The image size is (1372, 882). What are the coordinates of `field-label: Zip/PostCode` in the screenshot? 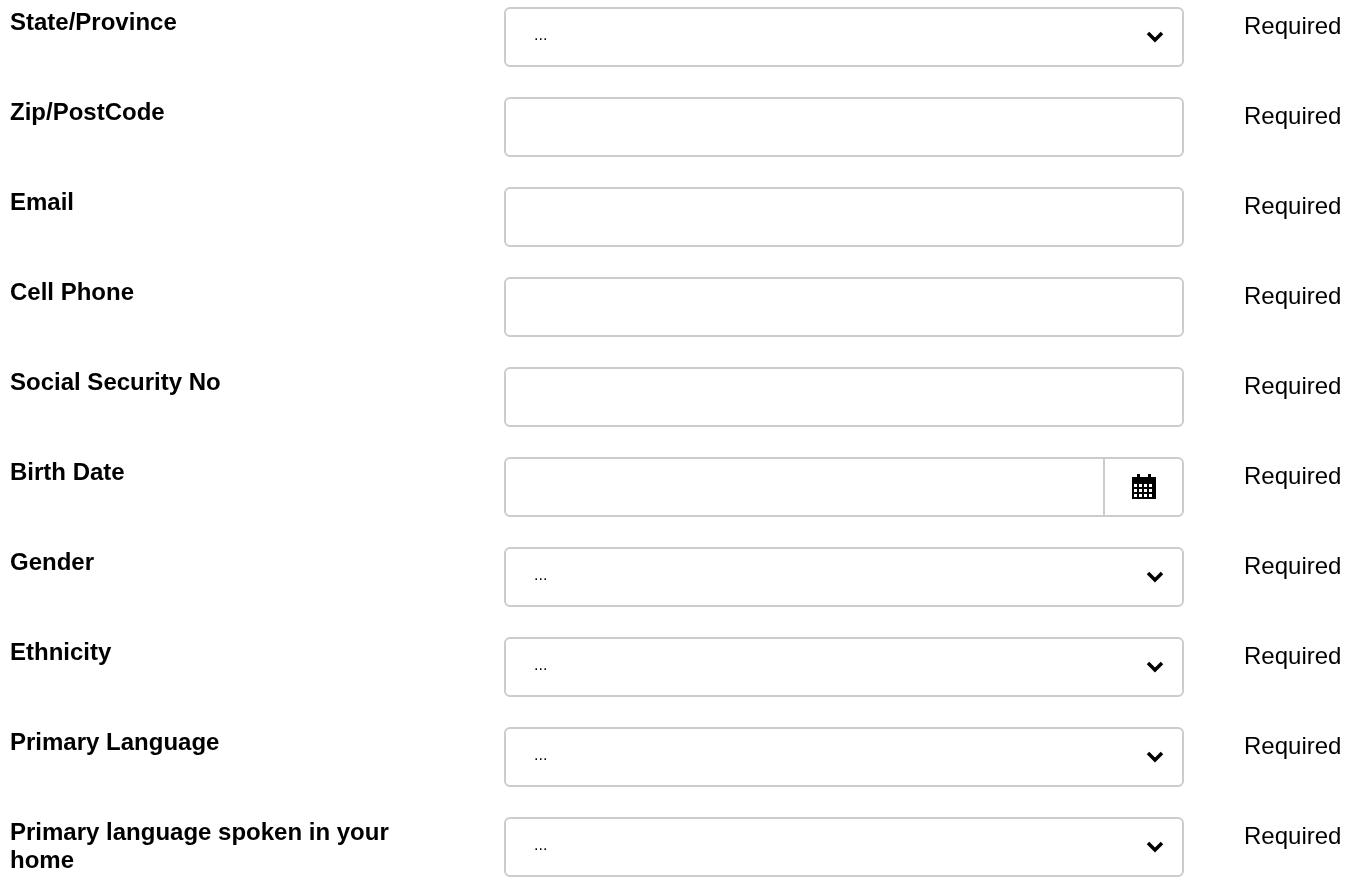 It's located at (88, 111).